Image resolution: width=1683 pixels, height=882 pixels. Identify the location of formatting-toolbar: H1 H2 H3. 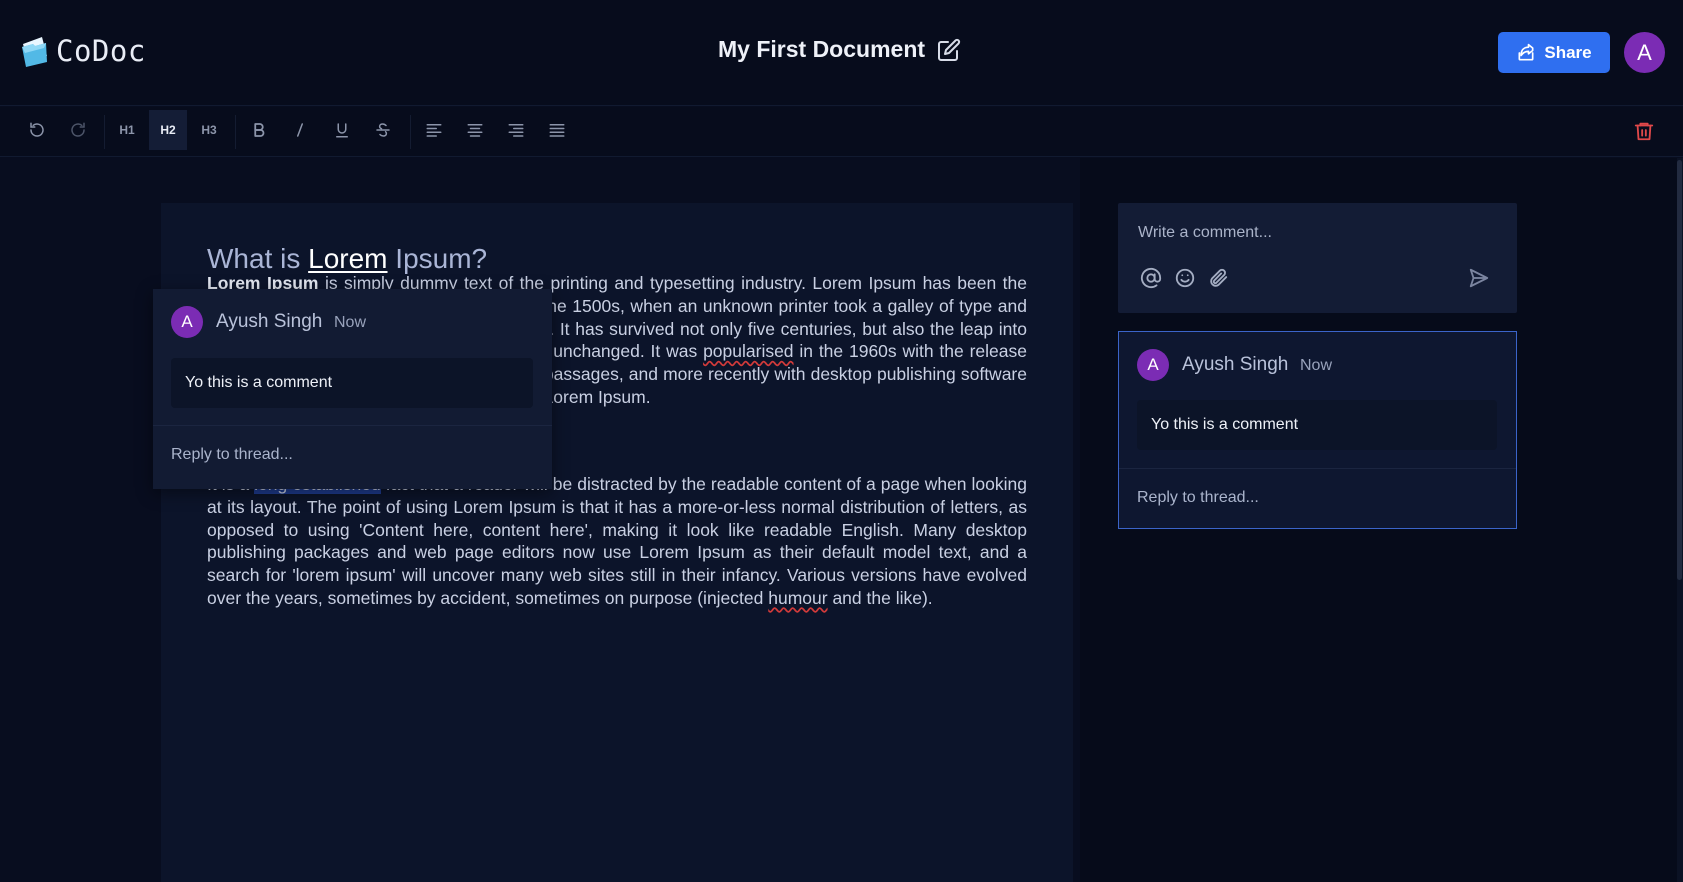
(841, 132).